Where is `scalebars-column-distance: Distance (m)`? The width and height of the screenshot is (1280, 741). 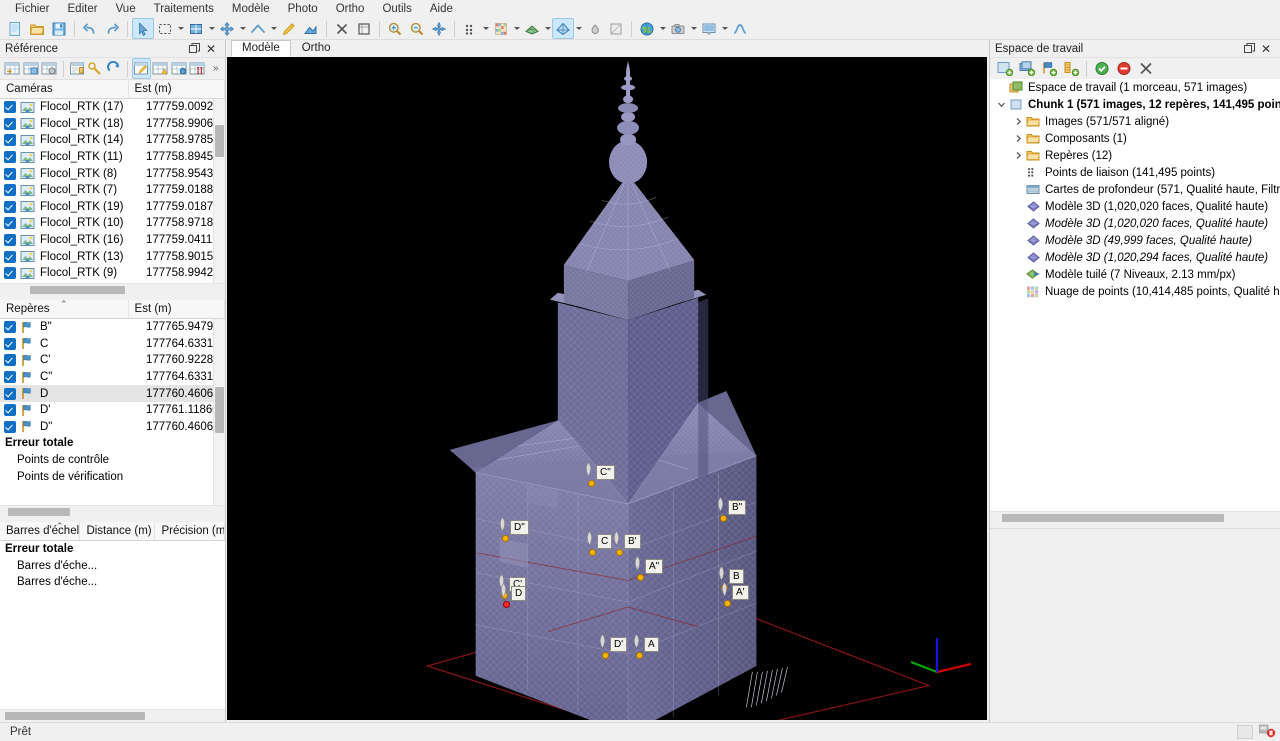 scalebars-column-distance: Distance (m) is located at coordinates (118, 531).